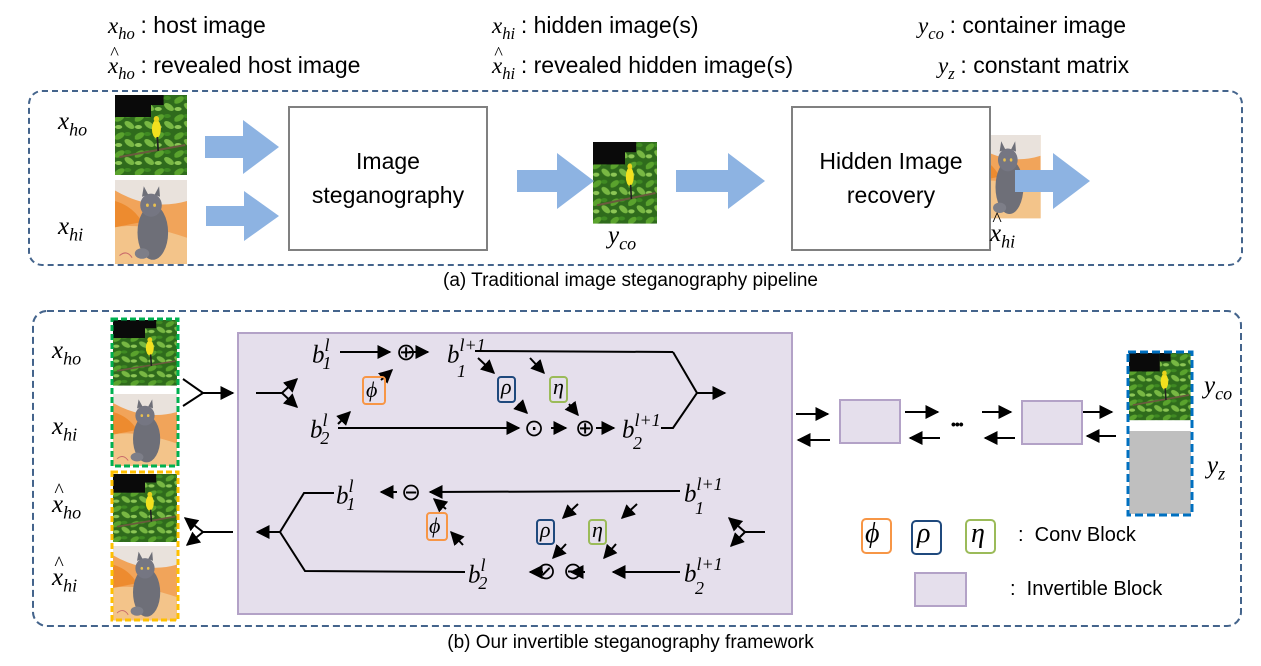 This screenshot has height=666, width=1261. Describe the element at coordinates (506, 386) in the screenshot. I see `rho-symbol-forward: ρ` at that location.